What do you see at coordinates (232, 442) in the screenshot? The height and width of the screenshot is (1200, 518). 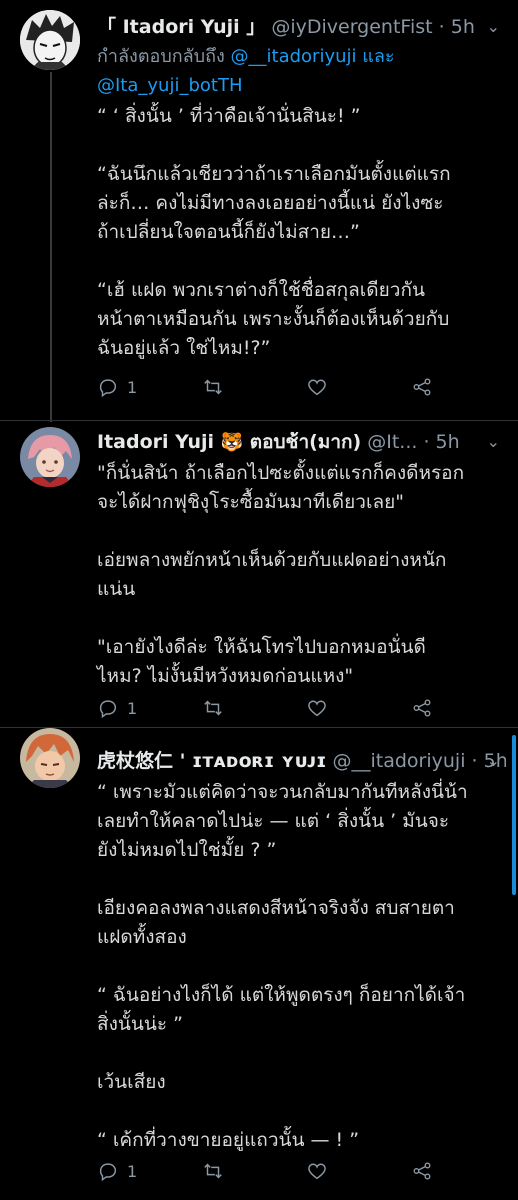 I see `tiger-emoji: 🐯` at bounding box center [232, 442].